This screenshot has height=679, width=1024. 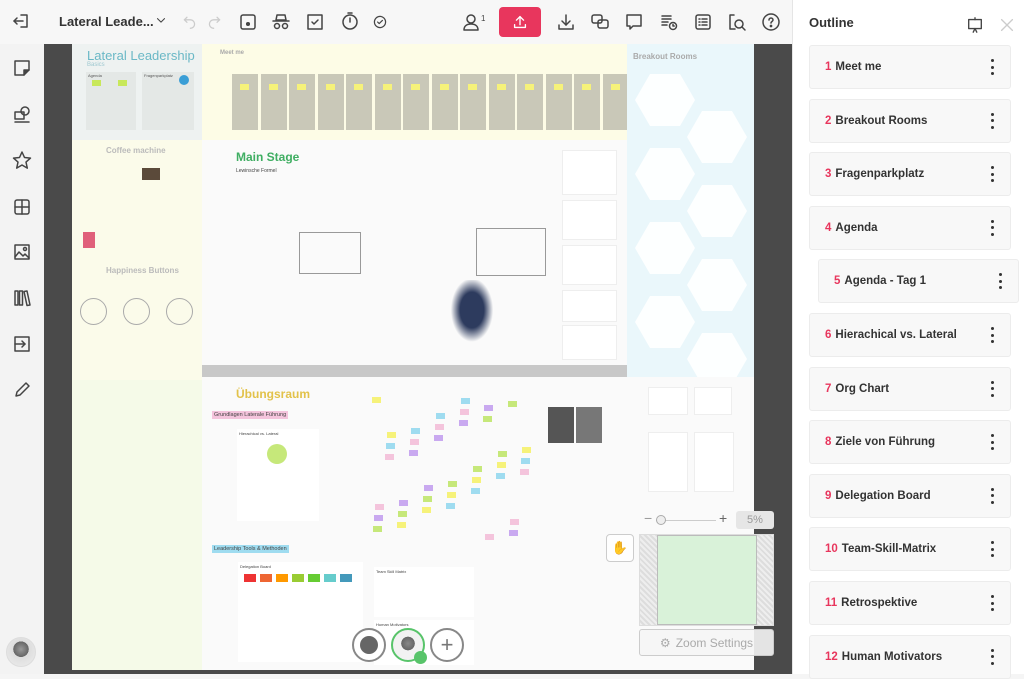 I want to click on incognito-icon, so click(x=281, y=22).